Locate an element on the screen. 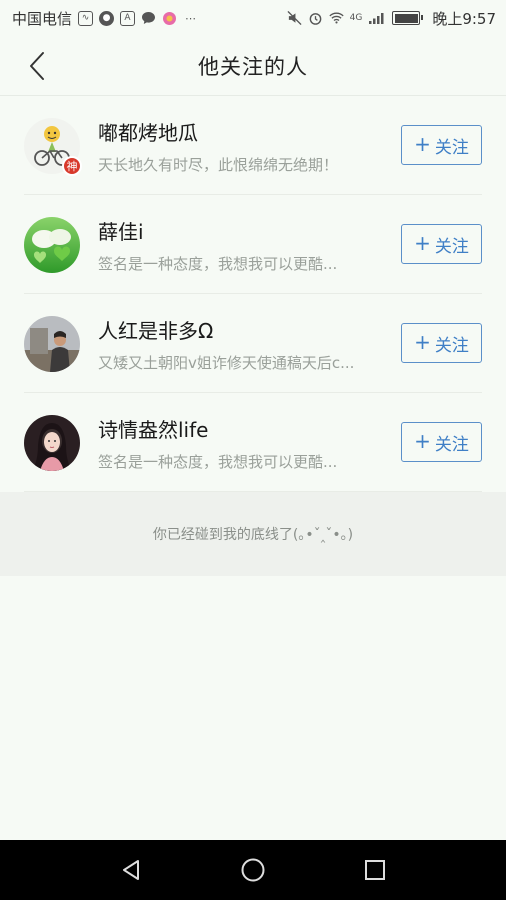 The image size is (506, 900). status-right: 4G 晚上9:57 is located at coordinates (391, 18).